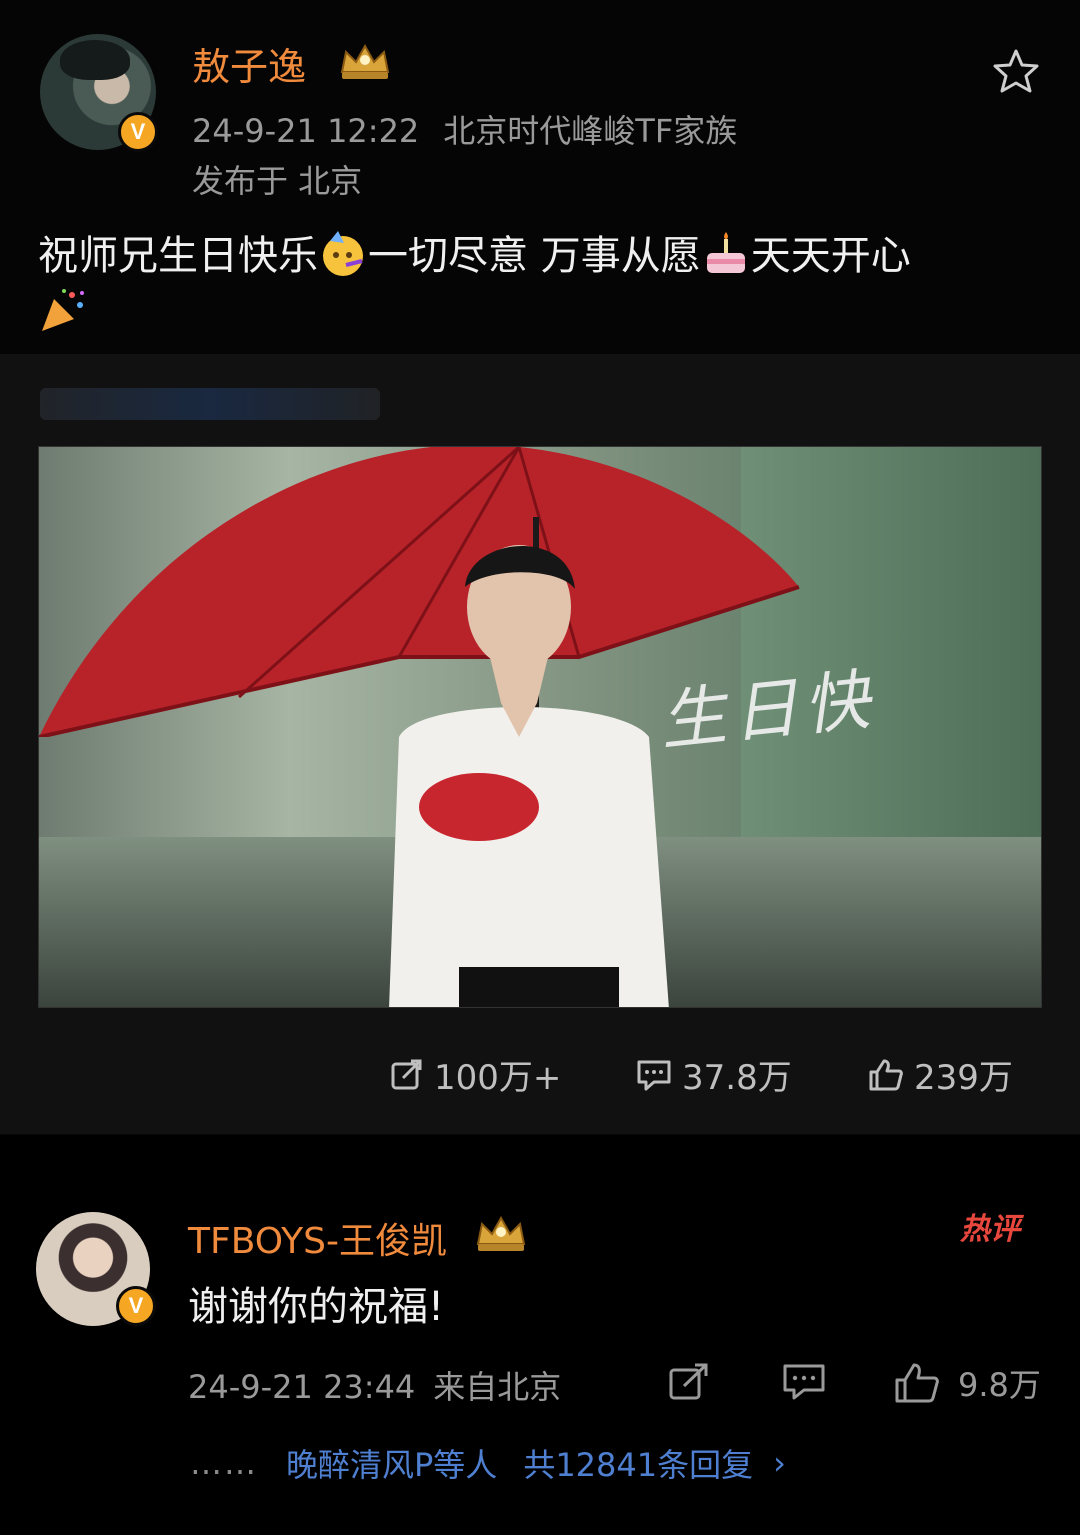  I want to click on comment-thumbs-up-icon, so click(917, 1383).